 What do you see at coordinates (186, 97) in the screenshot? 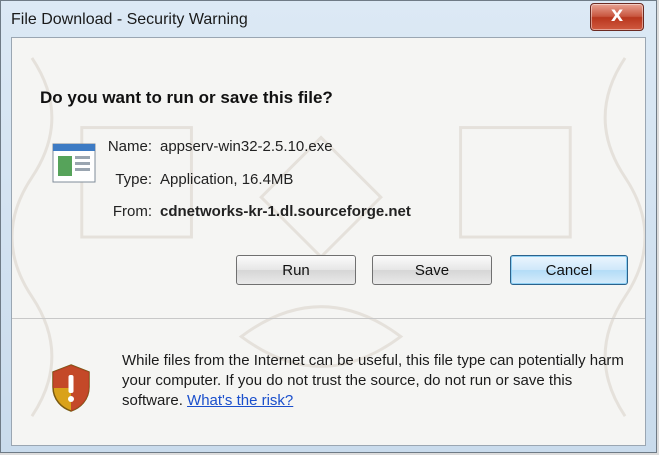
I see `question-heading: Do you want to run or save this file?` at bounding box center [186, 97].